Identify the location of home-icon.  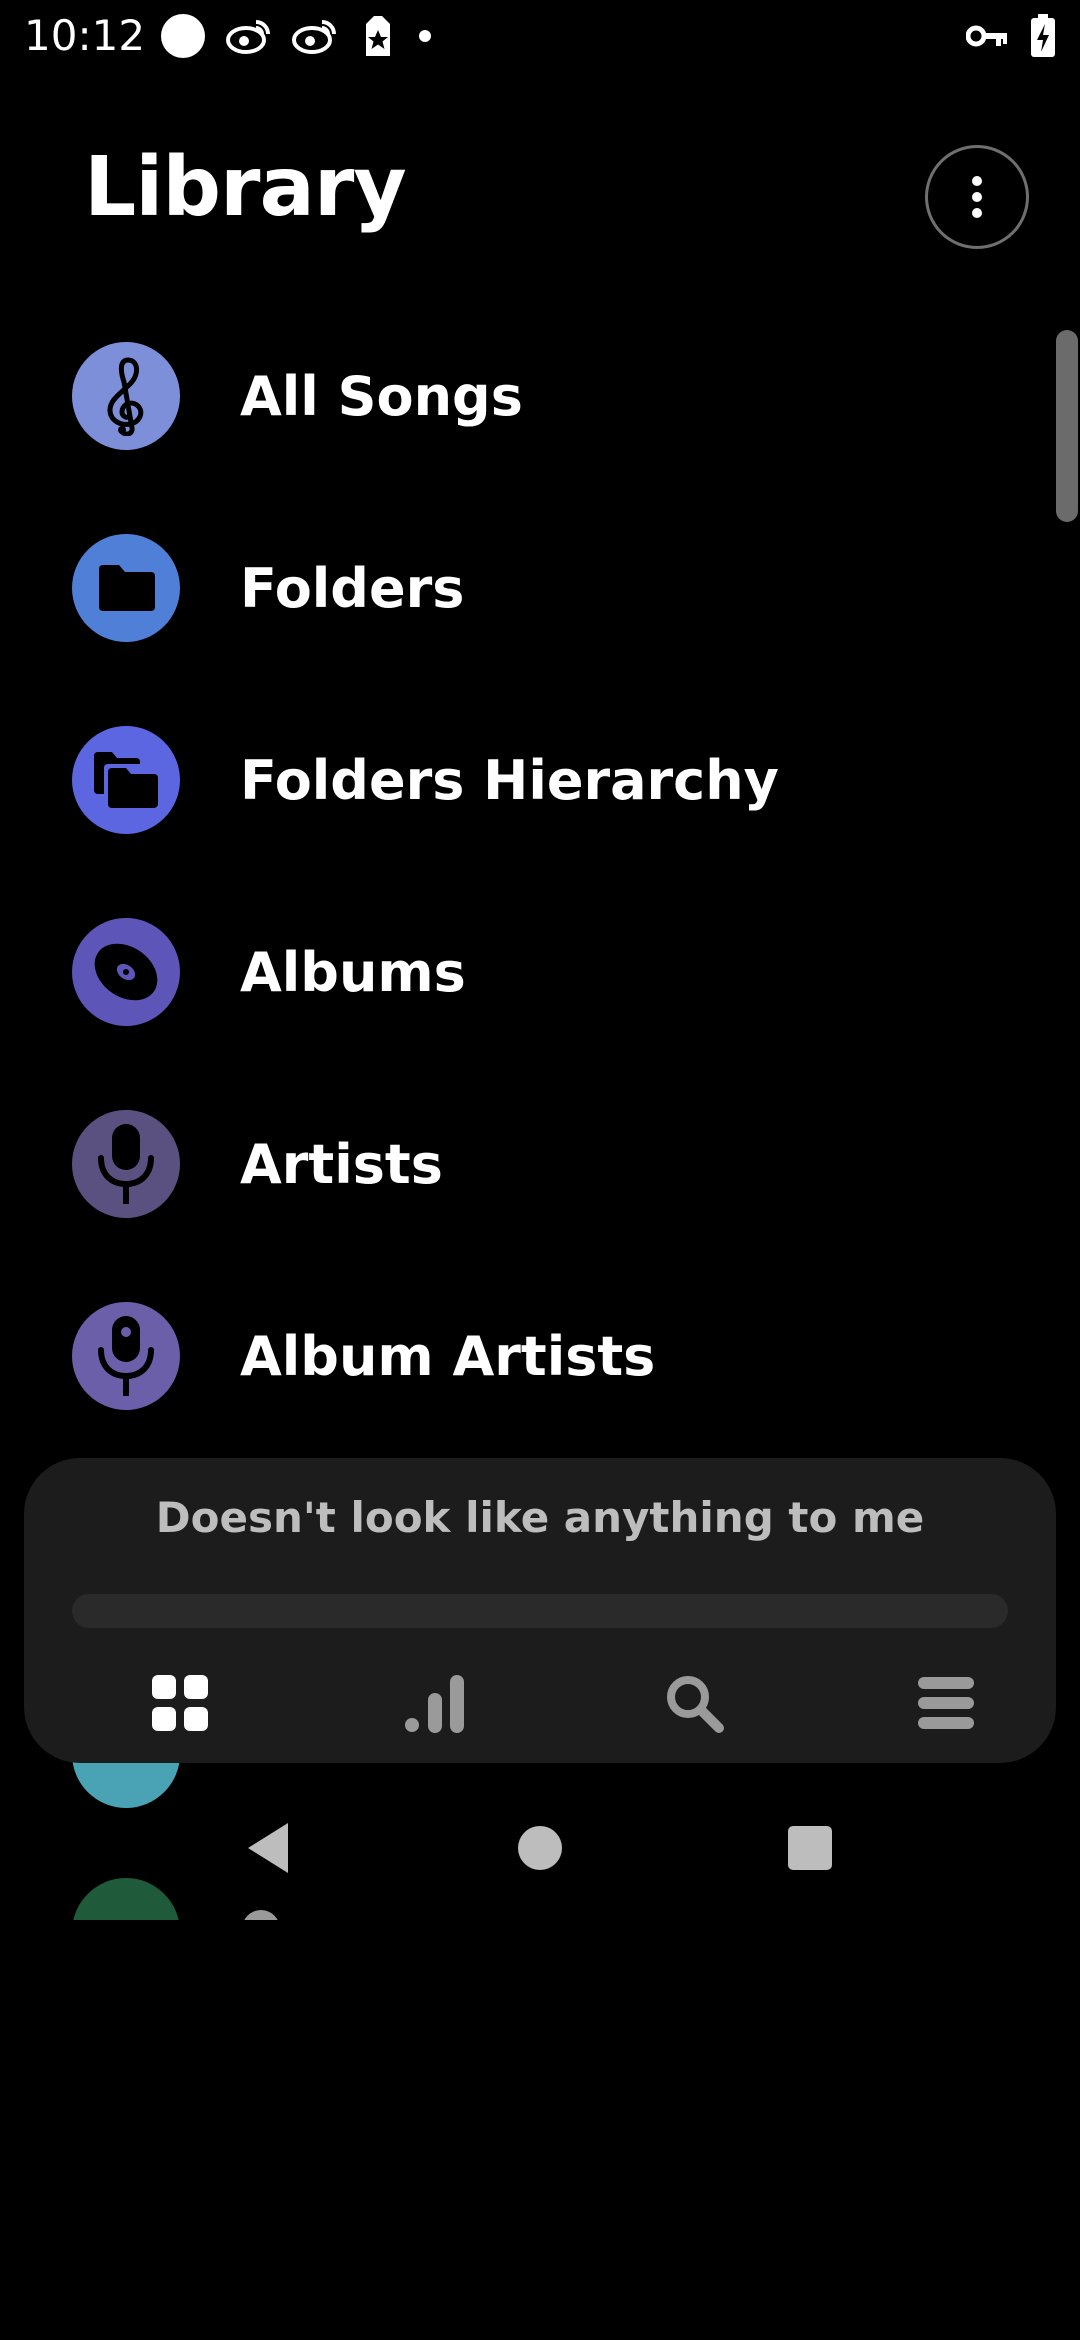
(540, 1848).